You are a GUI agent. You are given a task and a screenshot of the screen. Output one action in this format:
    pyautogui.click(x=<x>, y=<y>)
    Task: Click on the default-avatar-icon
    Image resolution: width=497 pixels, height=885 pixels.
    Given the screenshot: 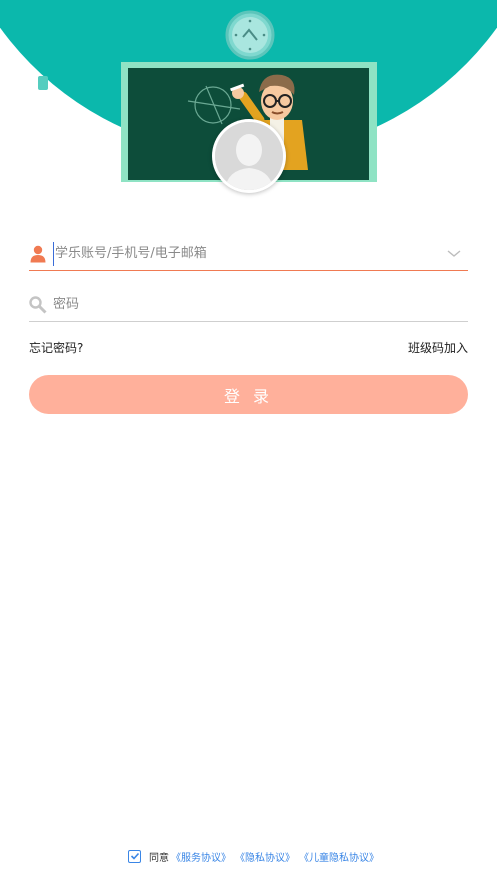 What is the action you would take?
    pyautogui.click(x=249, y=156)
    